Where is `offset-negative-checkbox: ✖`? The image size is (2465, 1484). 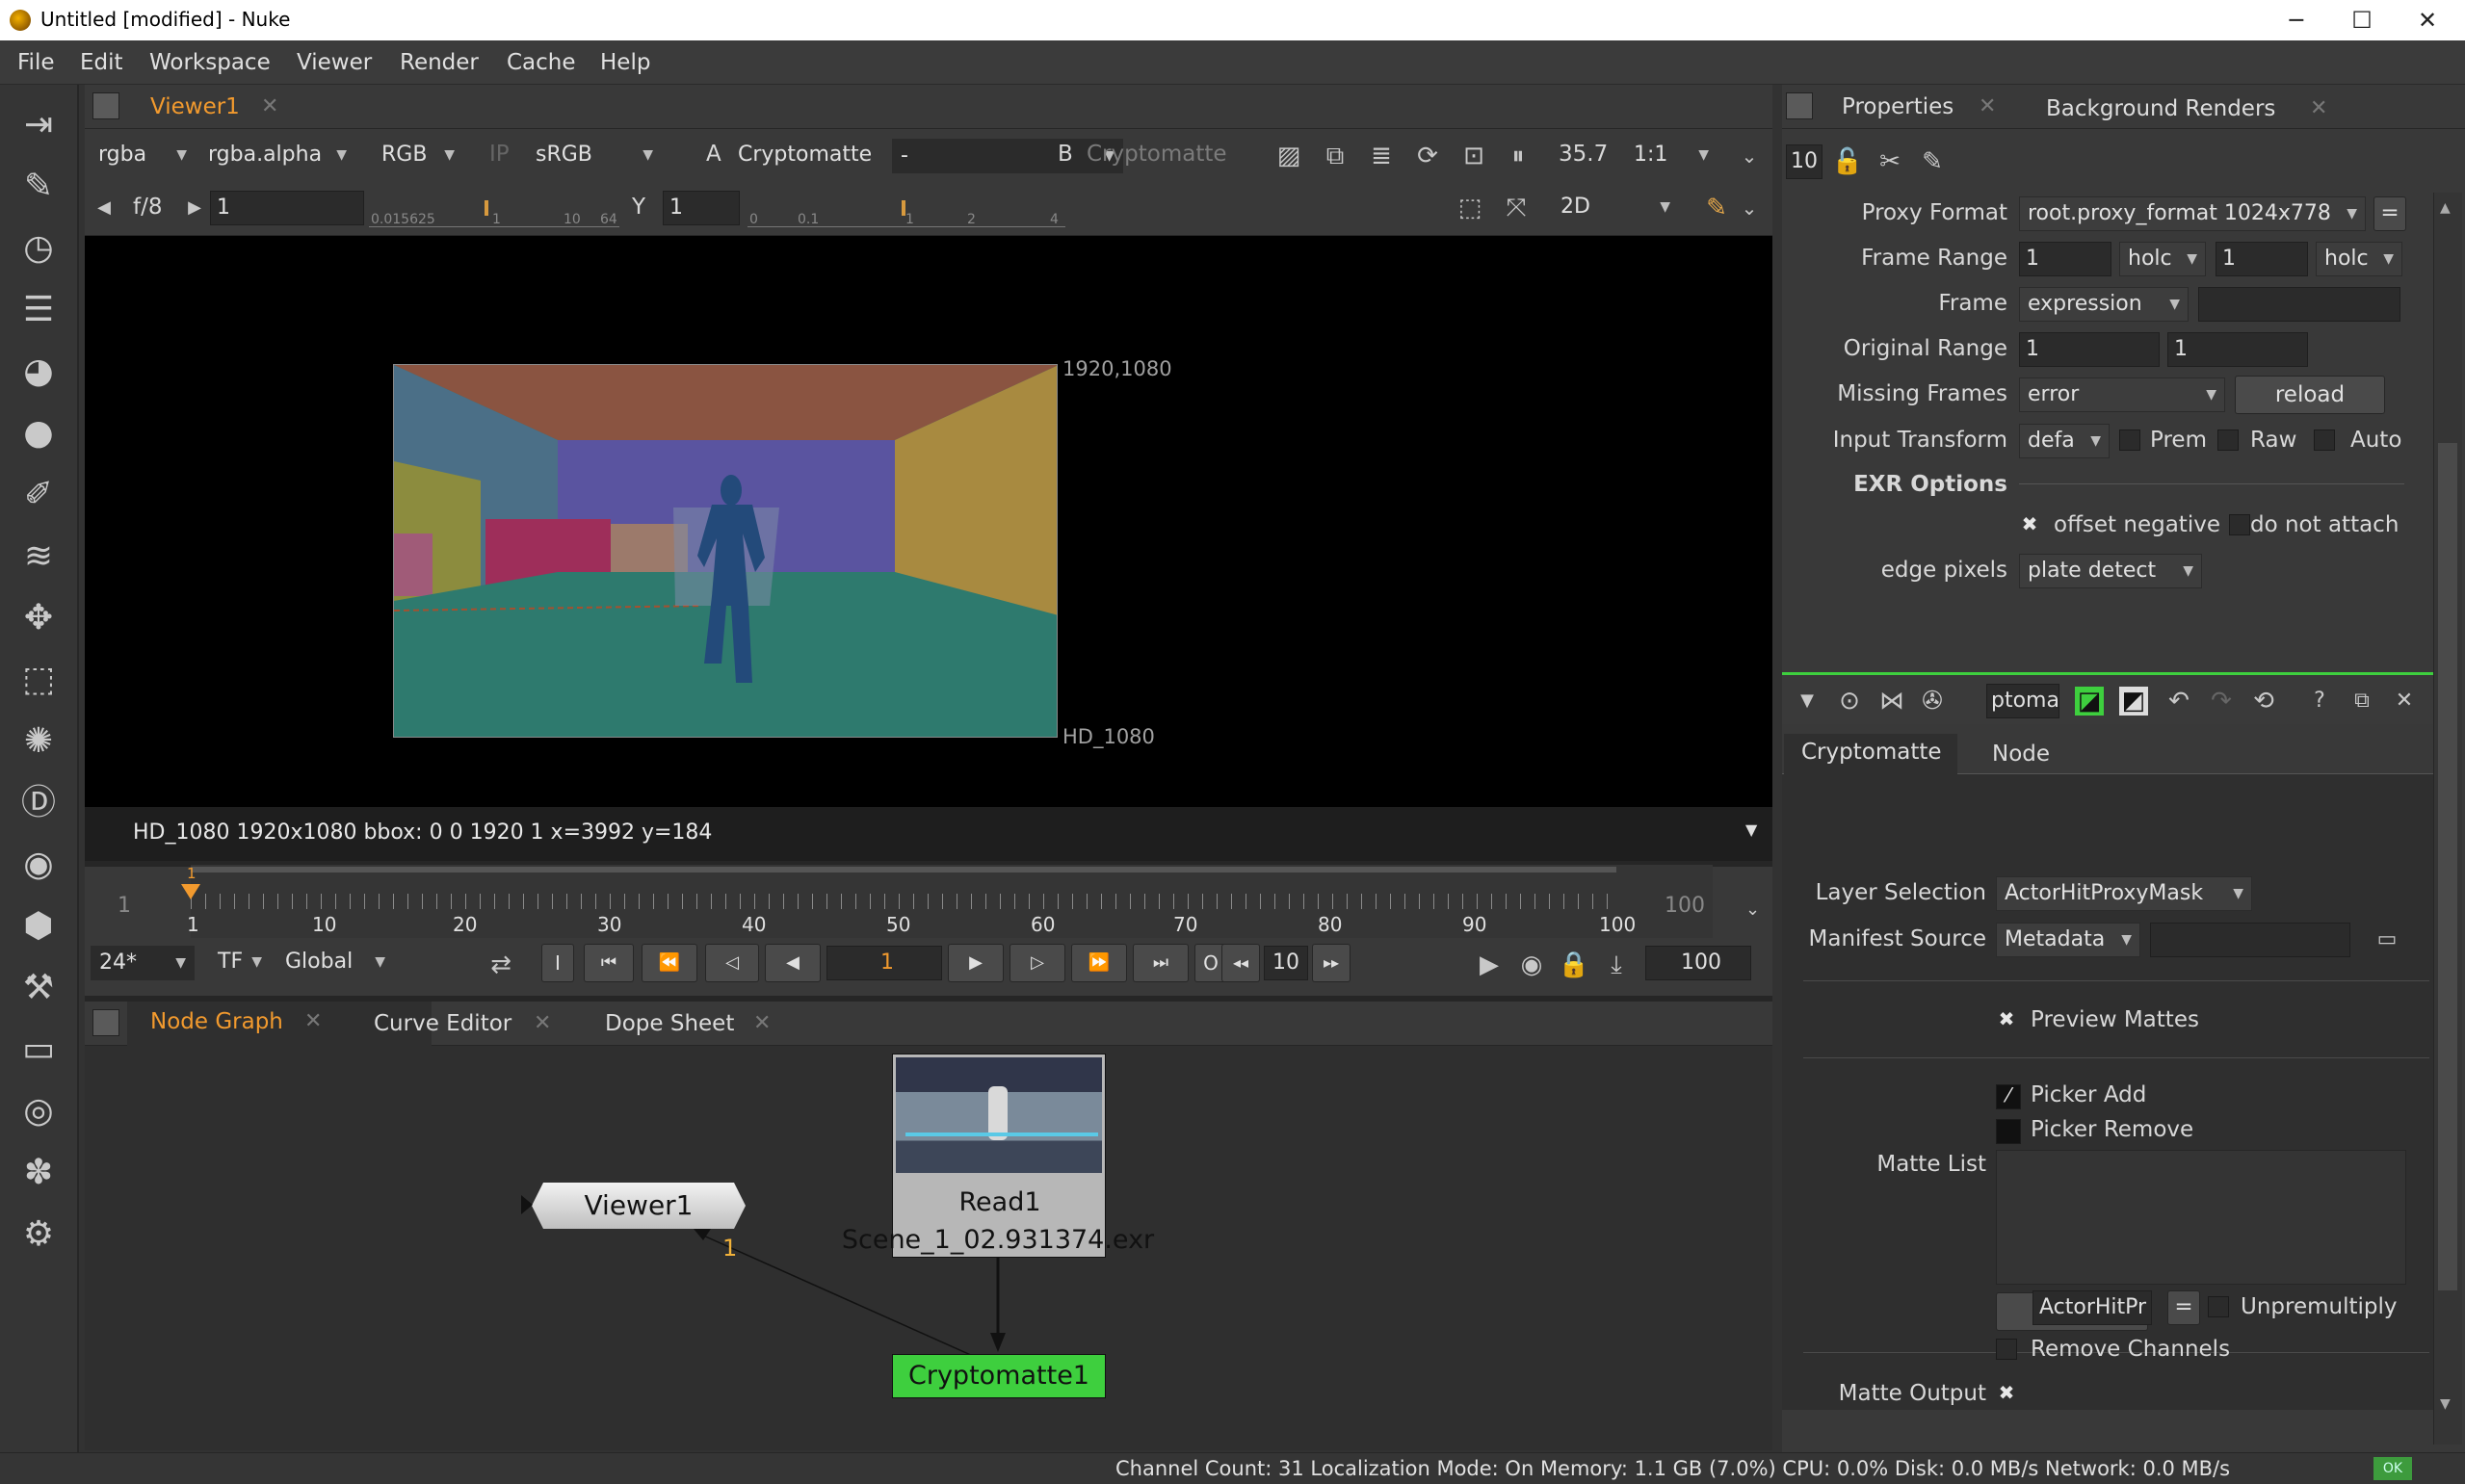
offset-negative-checkbox: ✖ is located at coordinates (2029, 524).